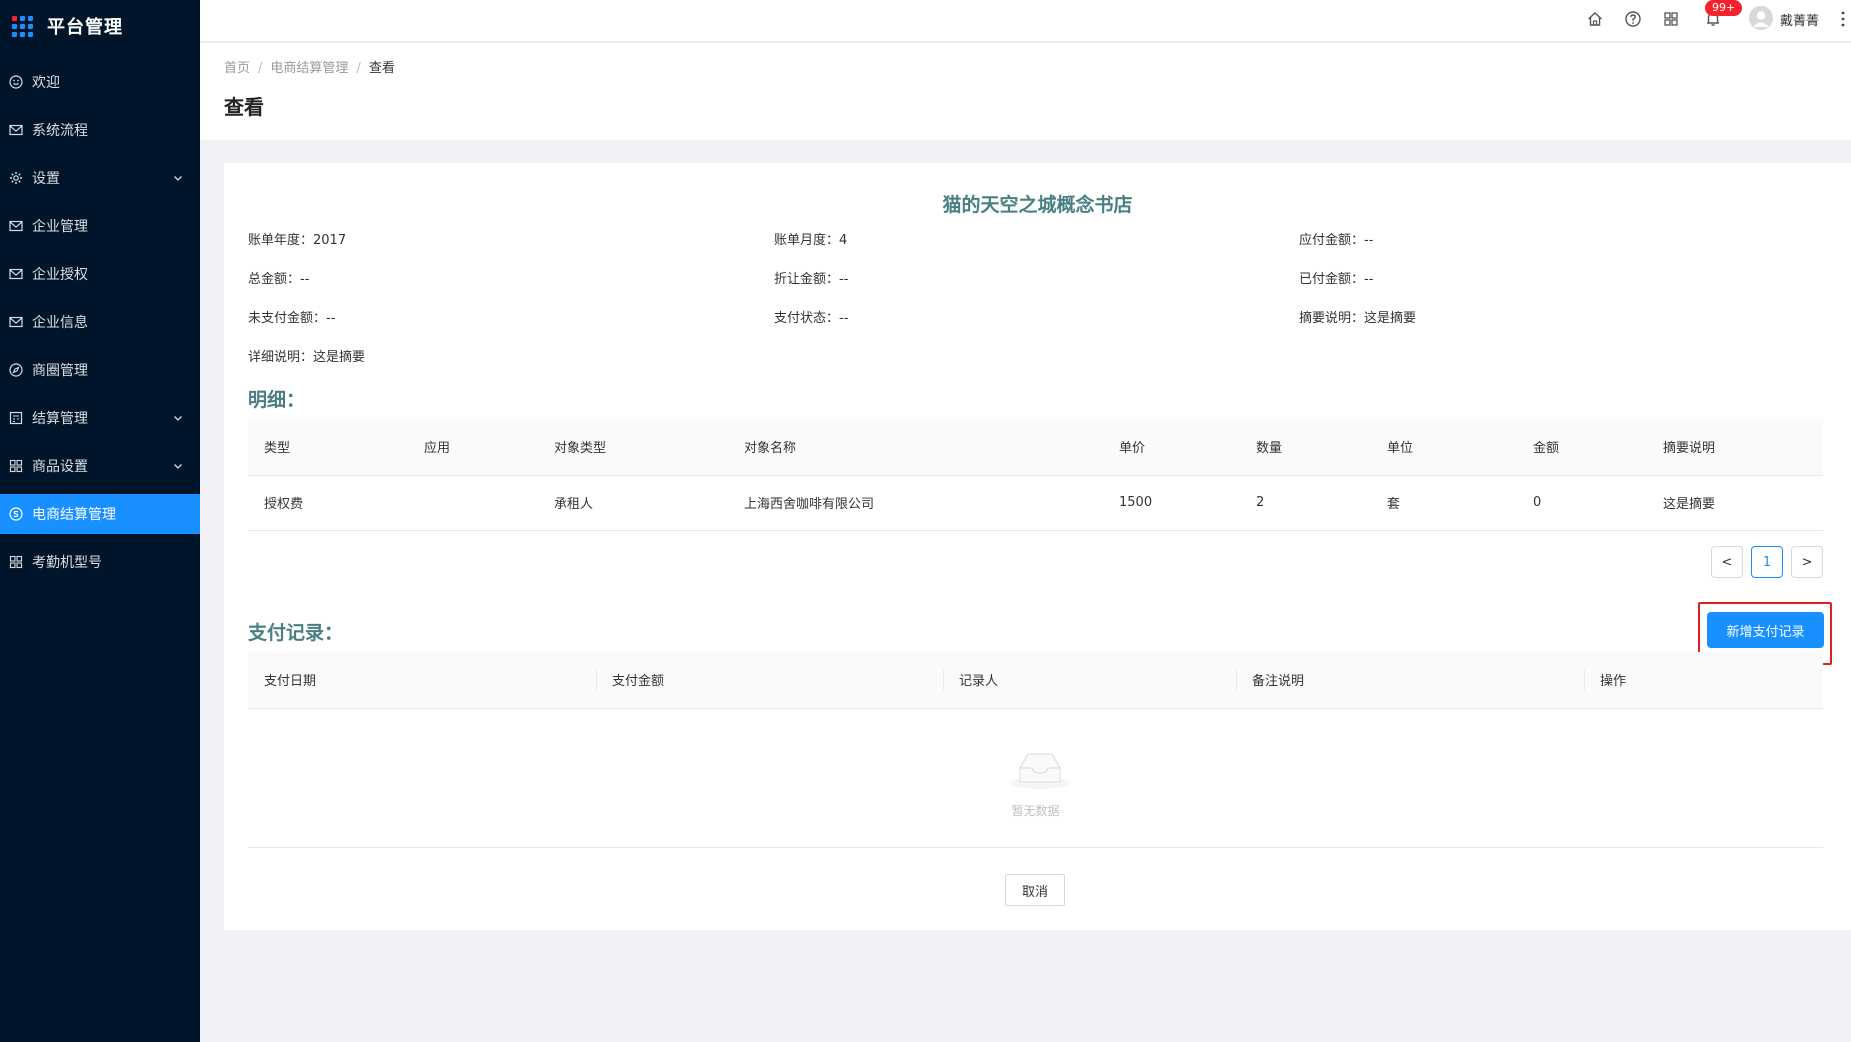 This screenshot has height=1042, width=1851. What do you see at coordinates (328, 447) in the screenshot?
I see `column-header: 类型` at bounding box center [328, 447].